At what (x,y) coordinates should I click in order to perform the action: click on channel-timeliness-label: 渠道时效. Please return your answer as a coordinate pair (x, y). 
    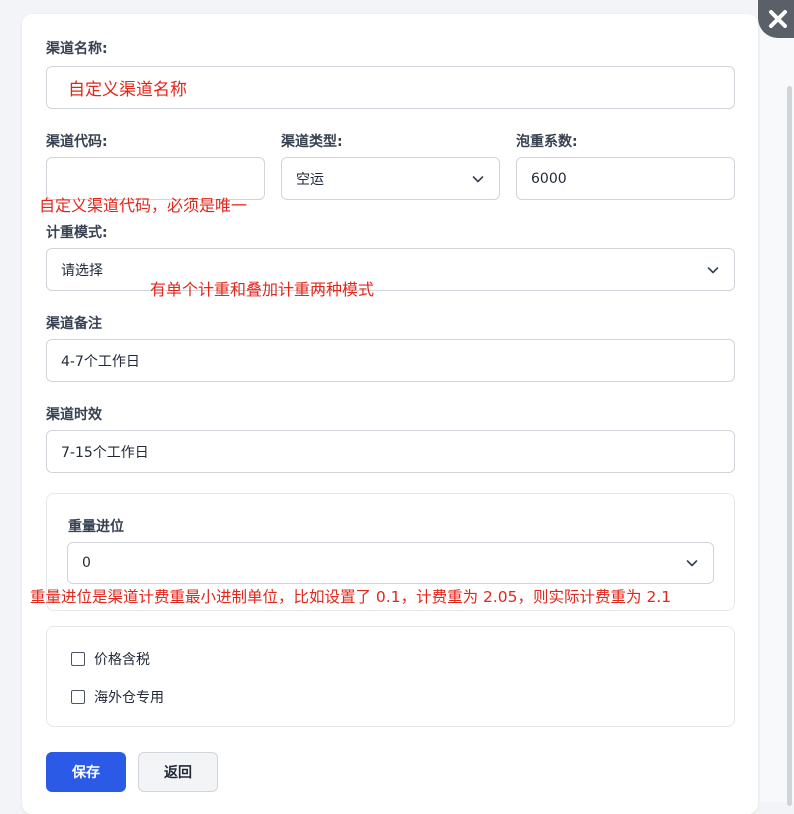
    Looking at the image, I should click on (74, 415).